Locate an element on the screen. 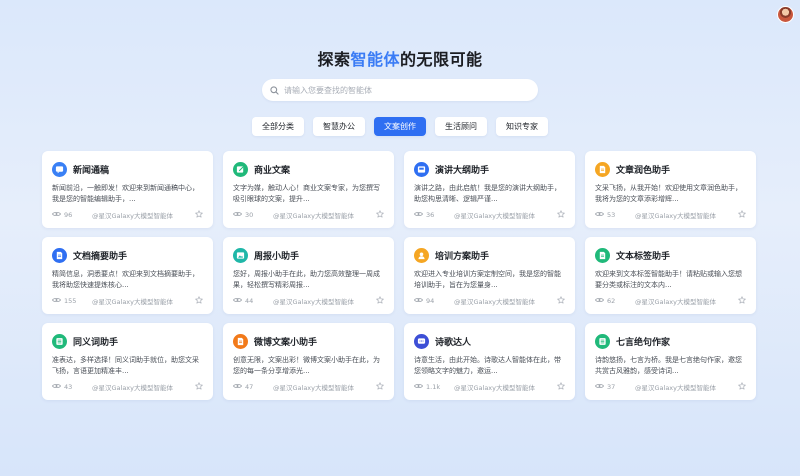  view-count: 53 is located at coordinates (611, 215).